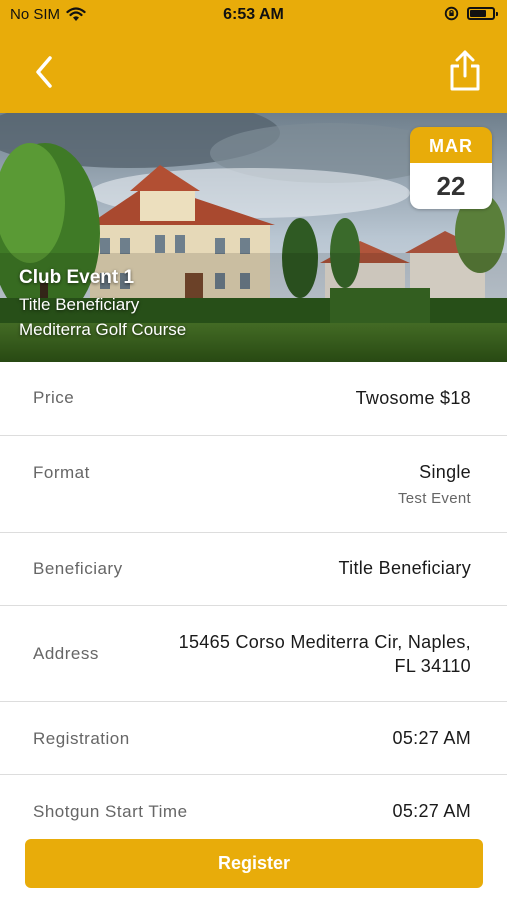  What do you see at coordinates (54, 397) in the screenshot?
I see `detail-label: Price` at bounding box center [54, 397].